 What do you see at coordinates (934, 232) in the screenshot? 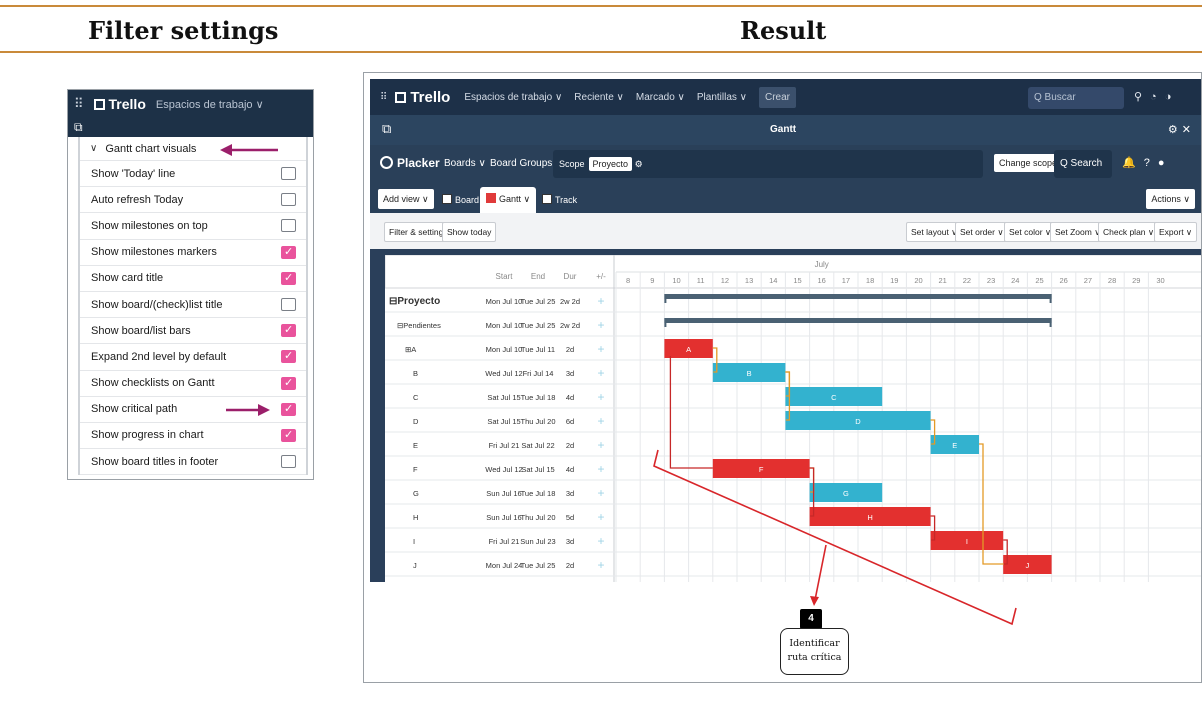
I see `set-layout-button: Set layout ∨` at bounding box center [934, 232].